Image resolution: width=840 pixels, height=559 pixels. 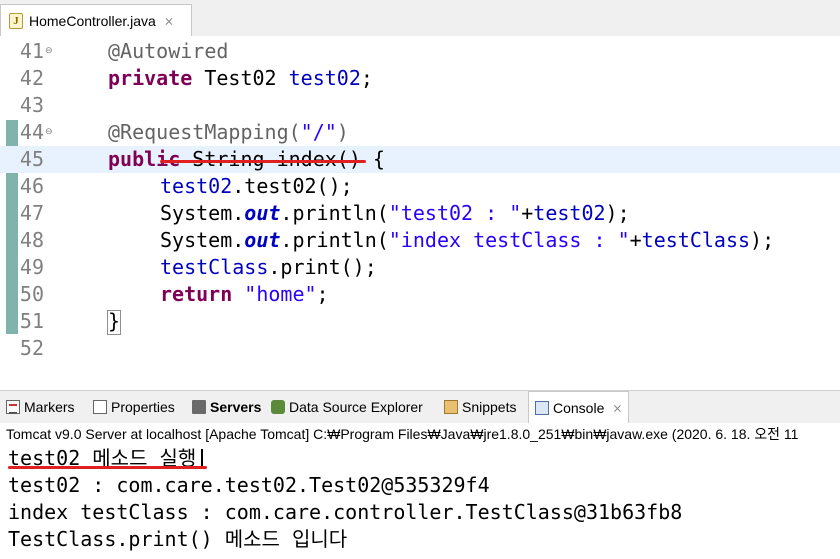 I want to click on console-line: TestClass.print() 메소드 입니다, so click(x=178, y=539).